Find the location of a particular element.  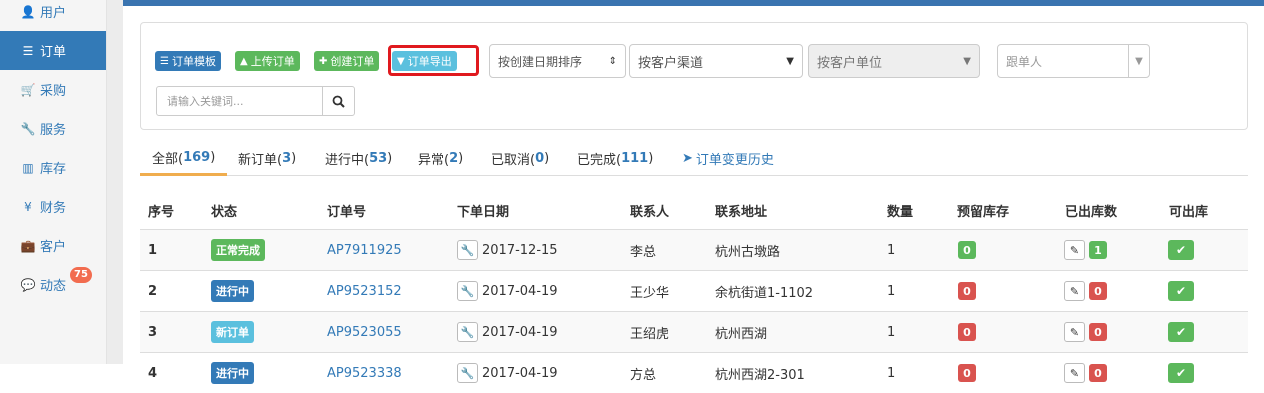

sidebar-item-activity: 💬 动态 75 is located at coordinates (53, 284).